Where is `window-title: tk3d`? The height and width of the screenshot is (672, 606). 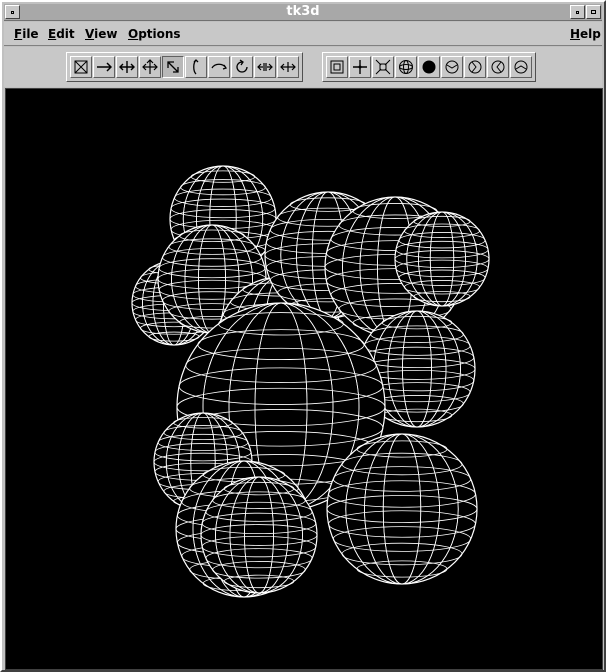
window-title: tk3d is located at coordinates (303, 11).